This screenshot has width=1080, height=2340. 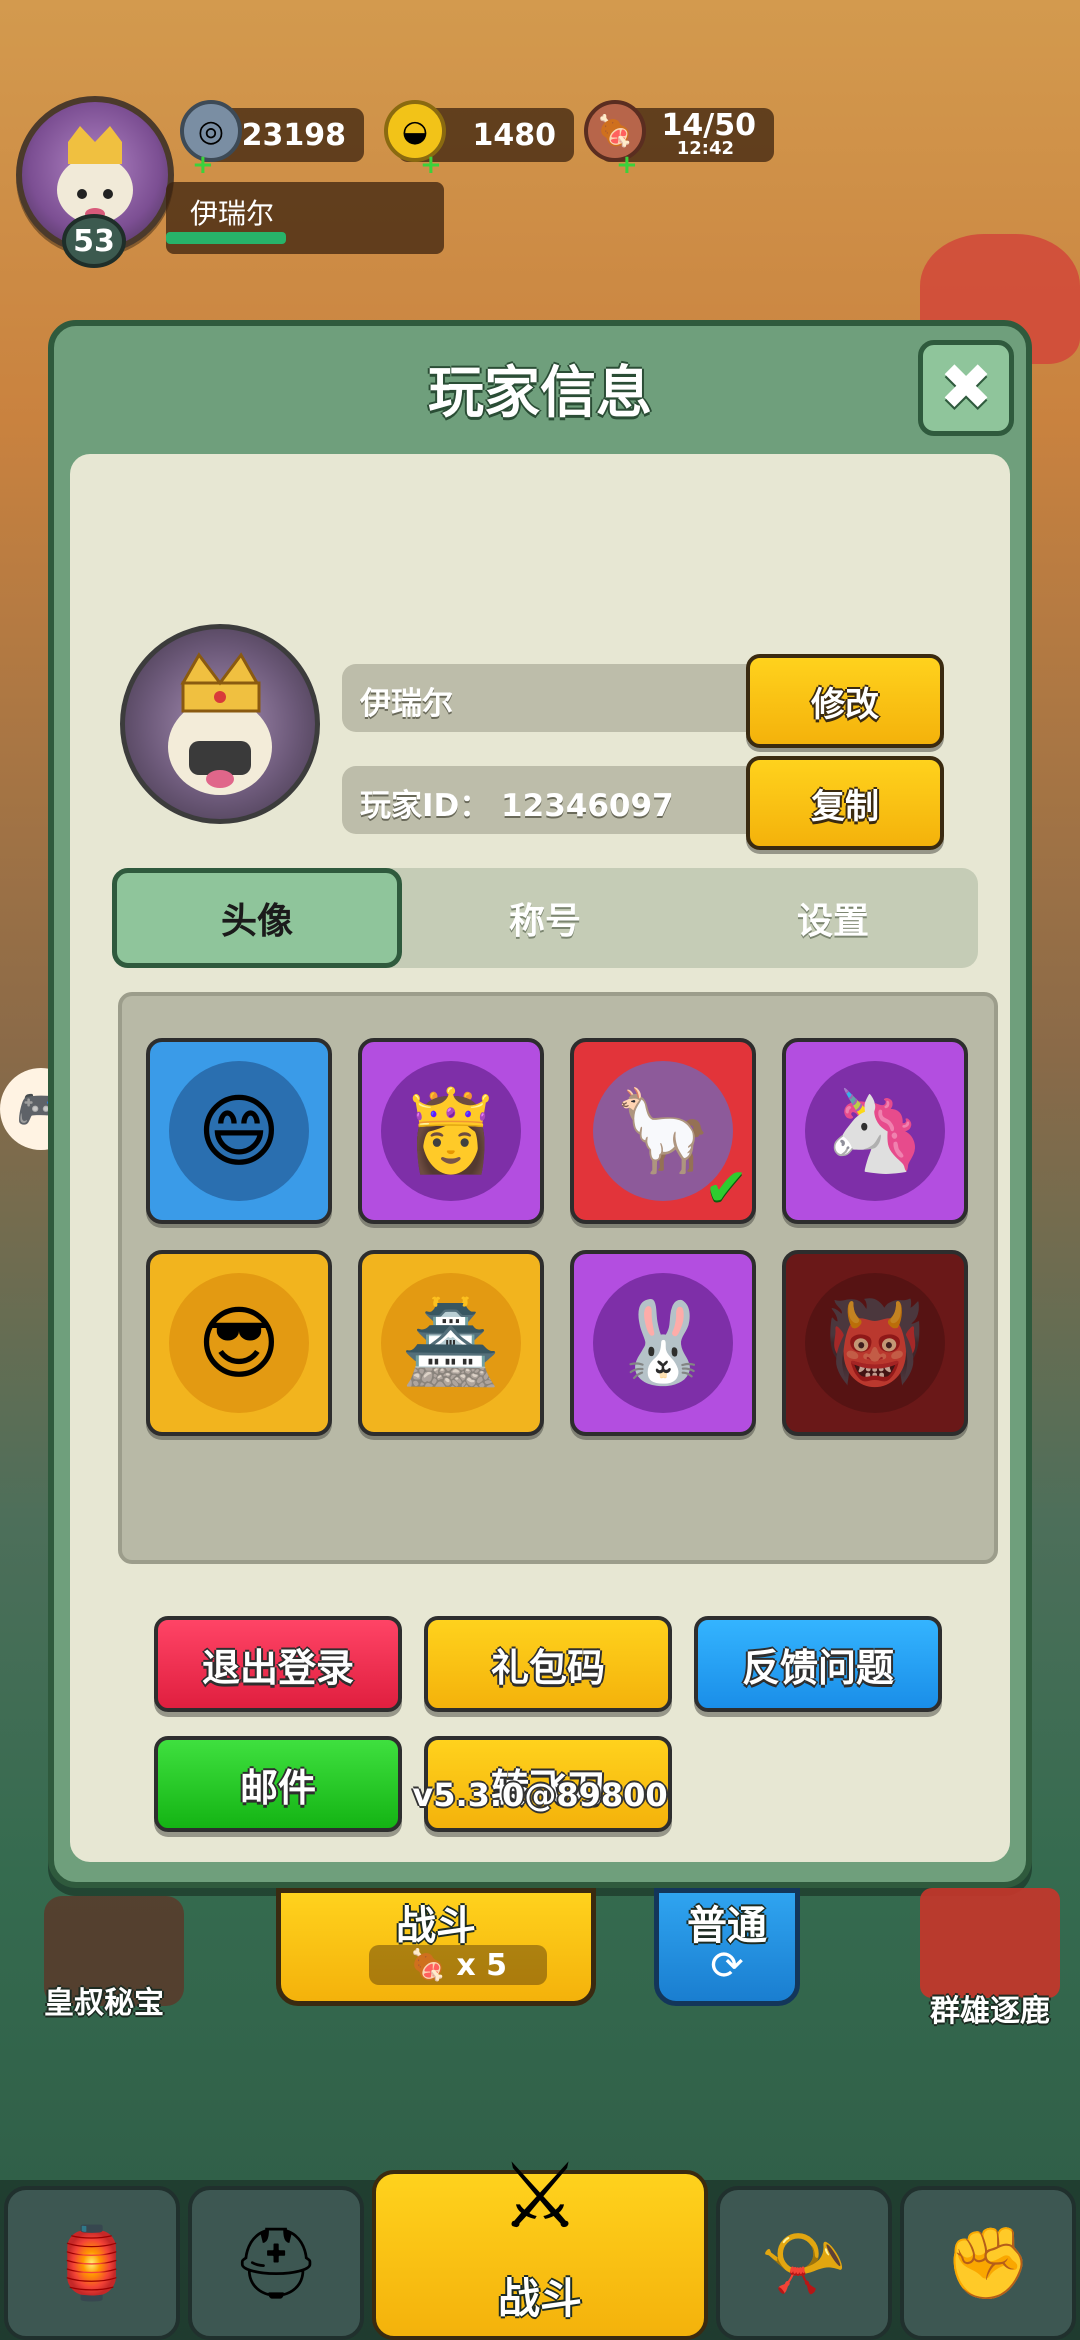 What do you see at coordinates (94, 241) in the screenshot?
I see `player-level-badge: 53` at bounding box center [94, 241].